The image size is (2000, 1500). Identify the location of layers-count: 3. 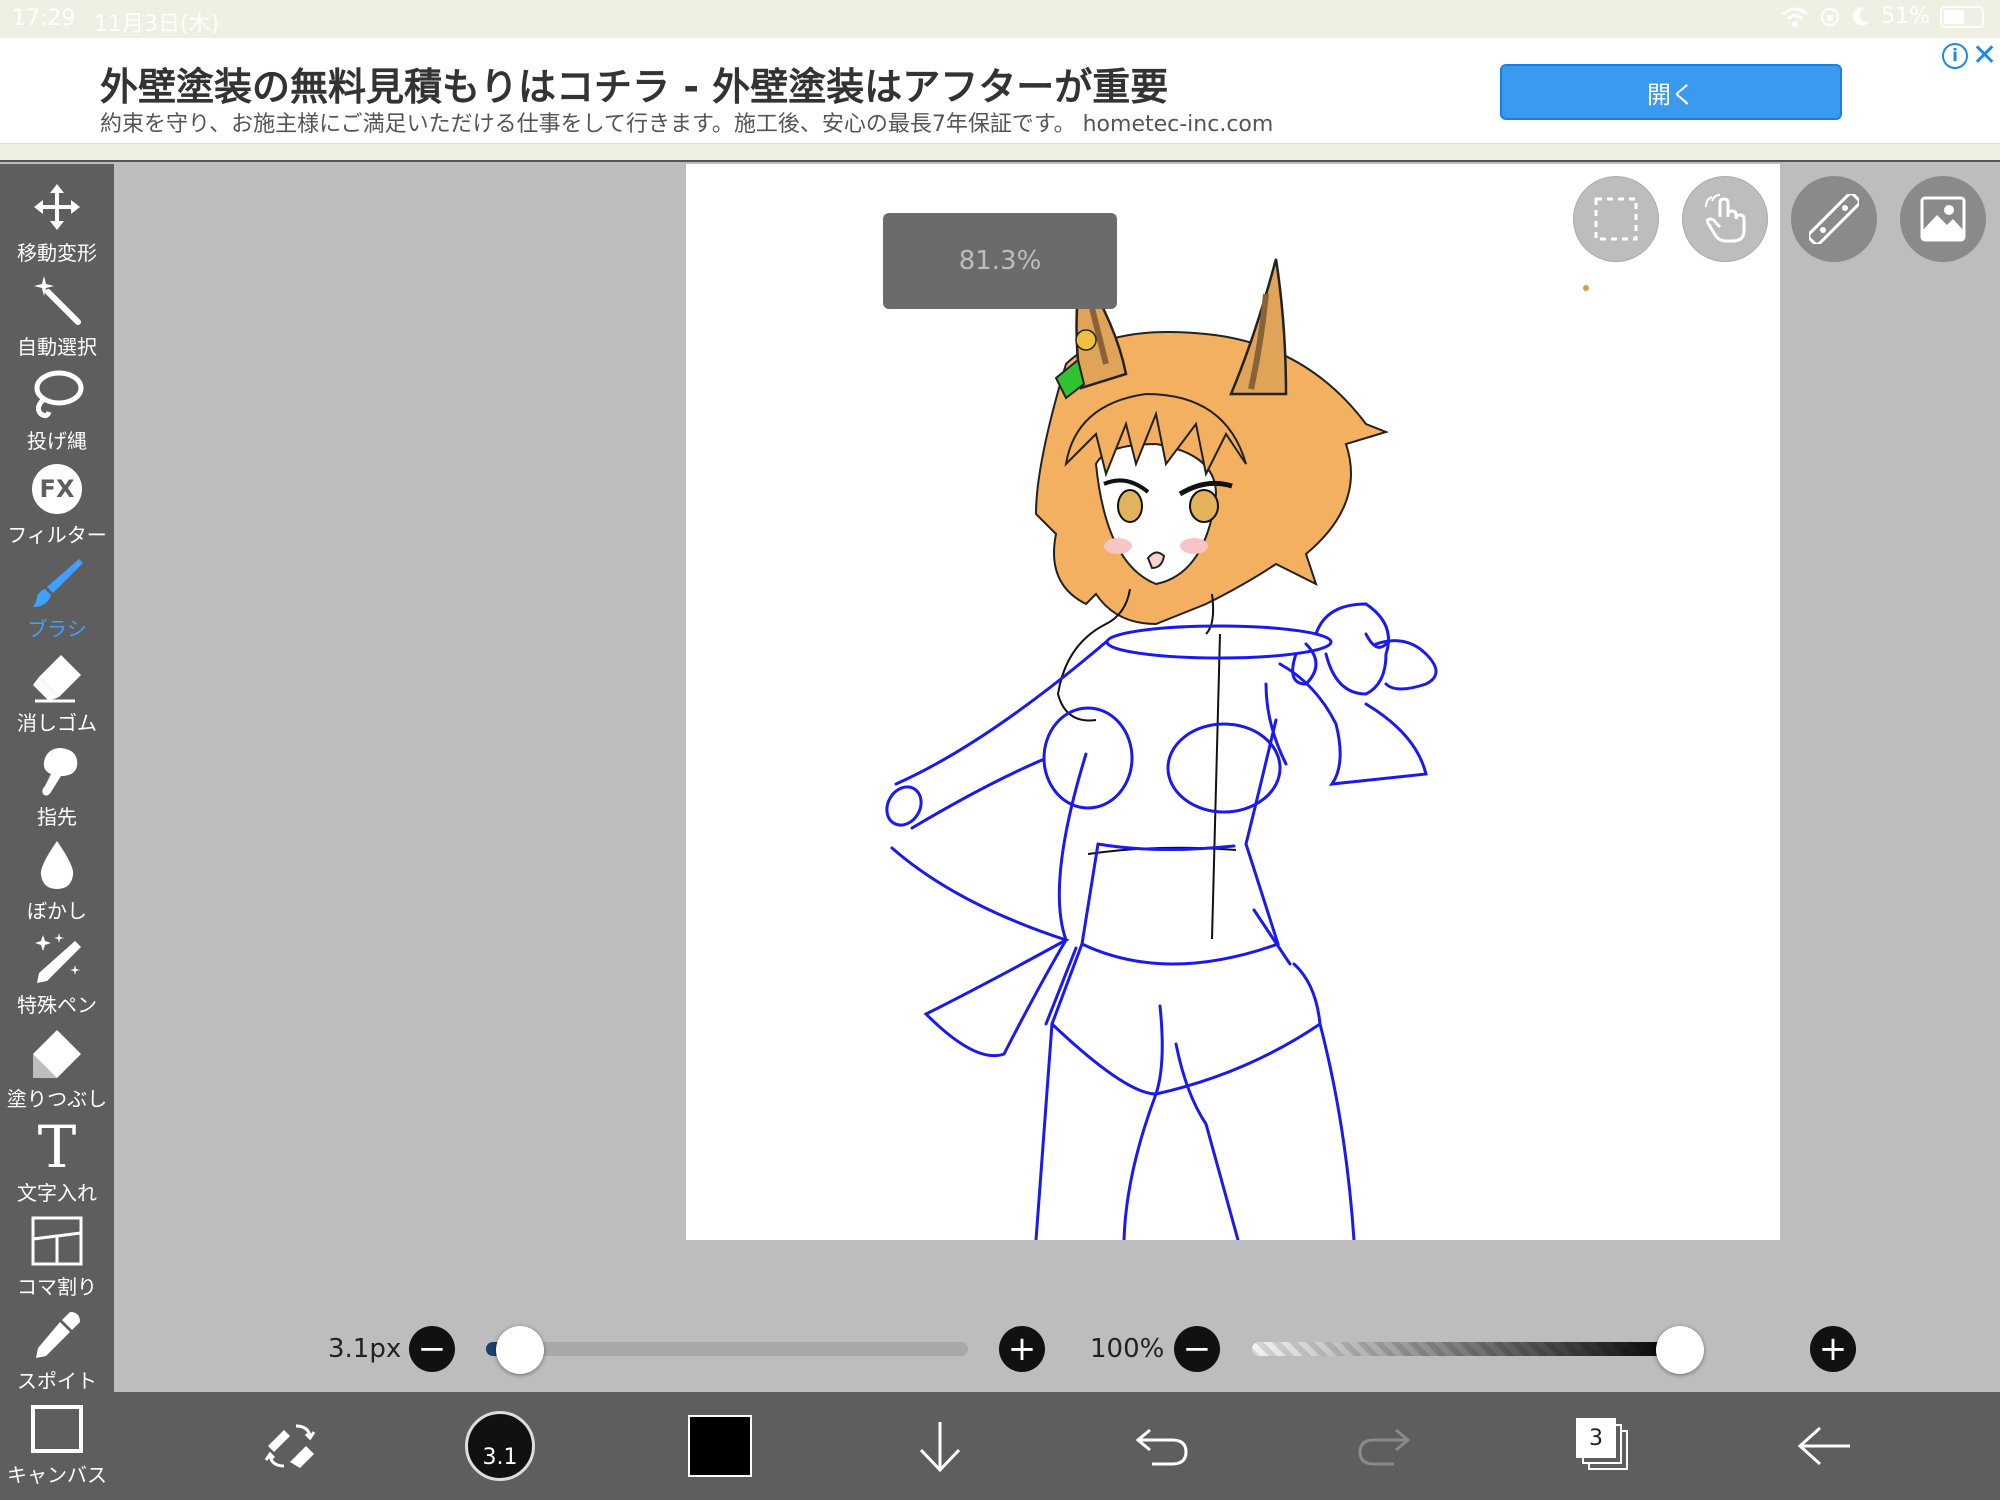
(1596, 1438).